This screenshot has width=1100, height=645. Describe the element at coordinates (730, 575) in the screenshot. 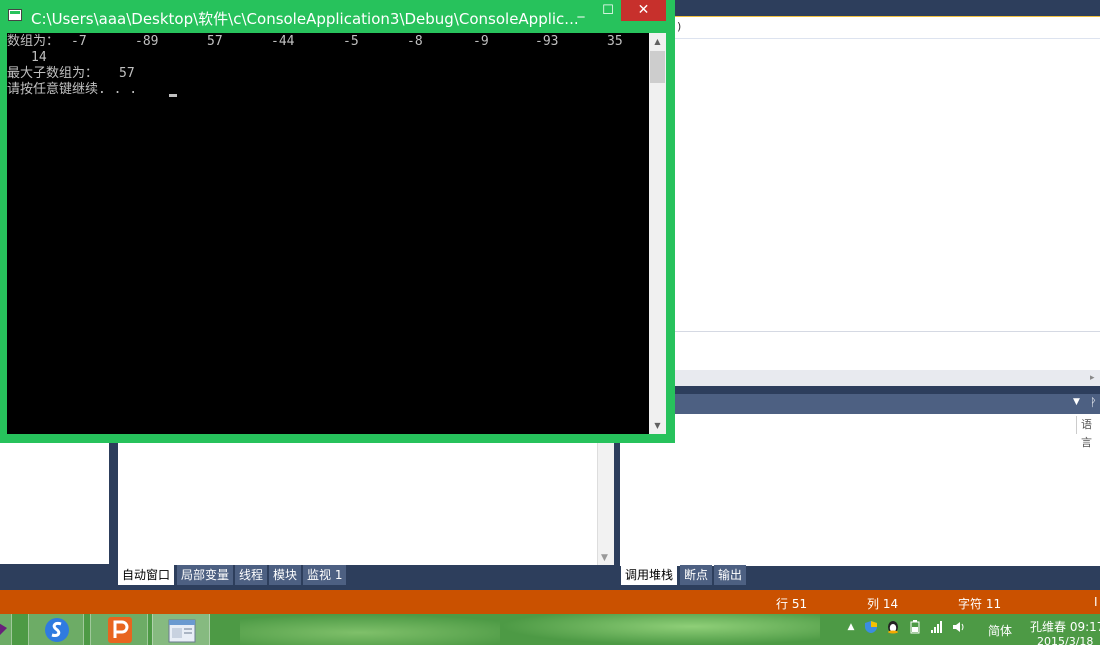

I see `tab-output: 输出` at that location.